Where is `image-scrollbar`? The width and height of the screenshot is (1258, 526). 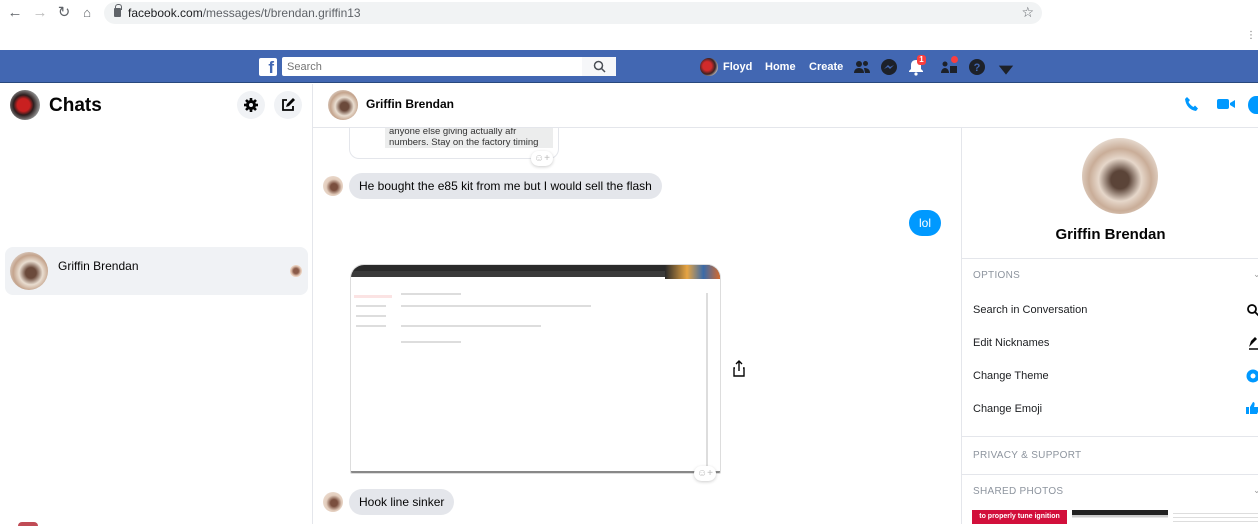
image-scrollbar is located at coordinates (707, 380).